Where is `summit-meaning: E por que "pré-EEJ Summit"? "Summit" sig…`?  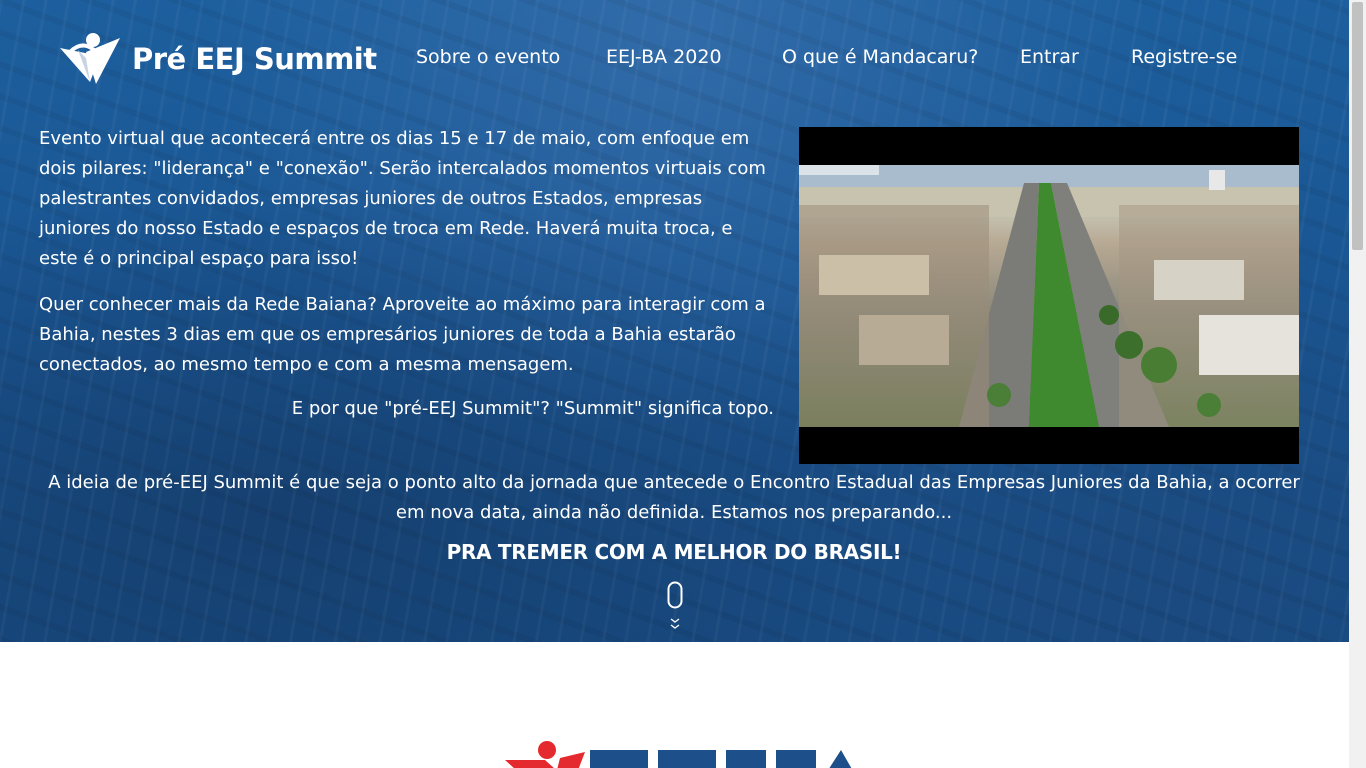 summit-meaning: E por que "pré-EEJ Summit"? "Summit" sig… is located at coordinates (532, 408).